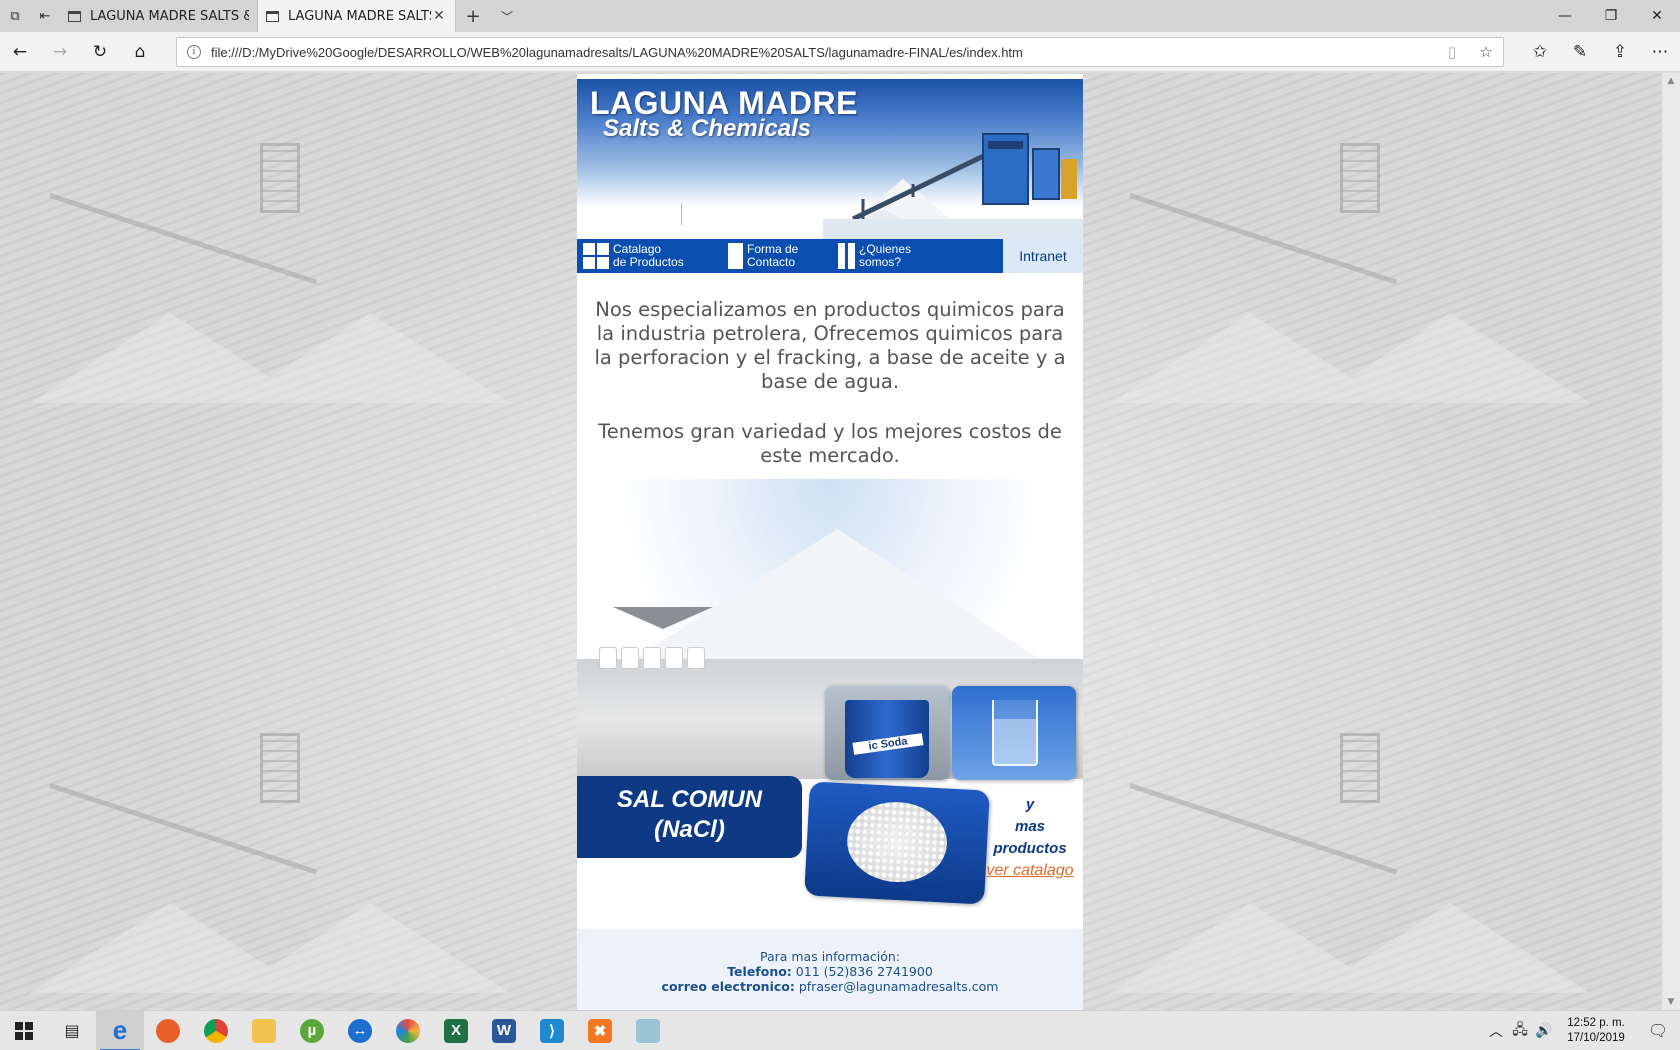  What do you see at coordinates (359, 16) in the screenshot?
I see `tab-title: LAGUNA MADRE SALTS` at bounding box center [359, 16].